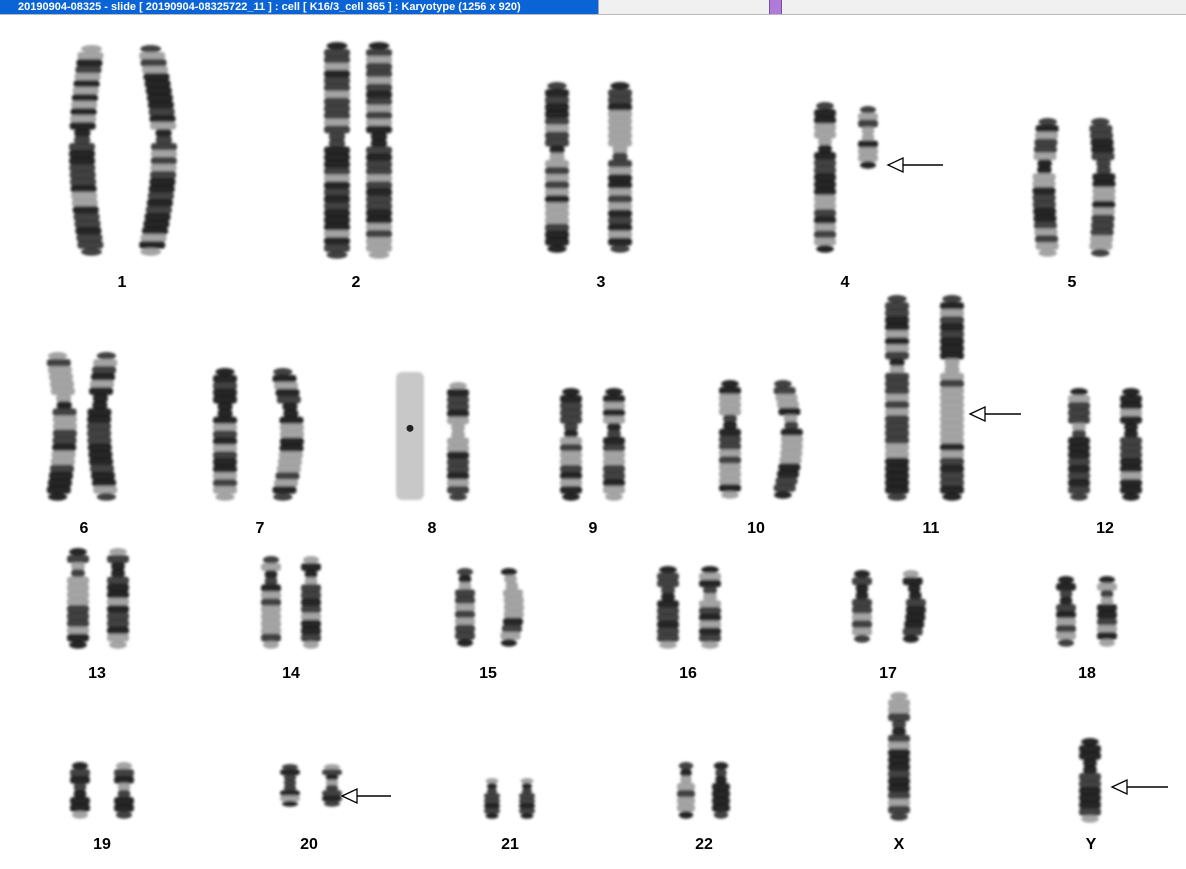  What do you see at coordinates (410, 436) in the screenshot?
I see `chromosome-8-left` at bounding box center [410, 436].